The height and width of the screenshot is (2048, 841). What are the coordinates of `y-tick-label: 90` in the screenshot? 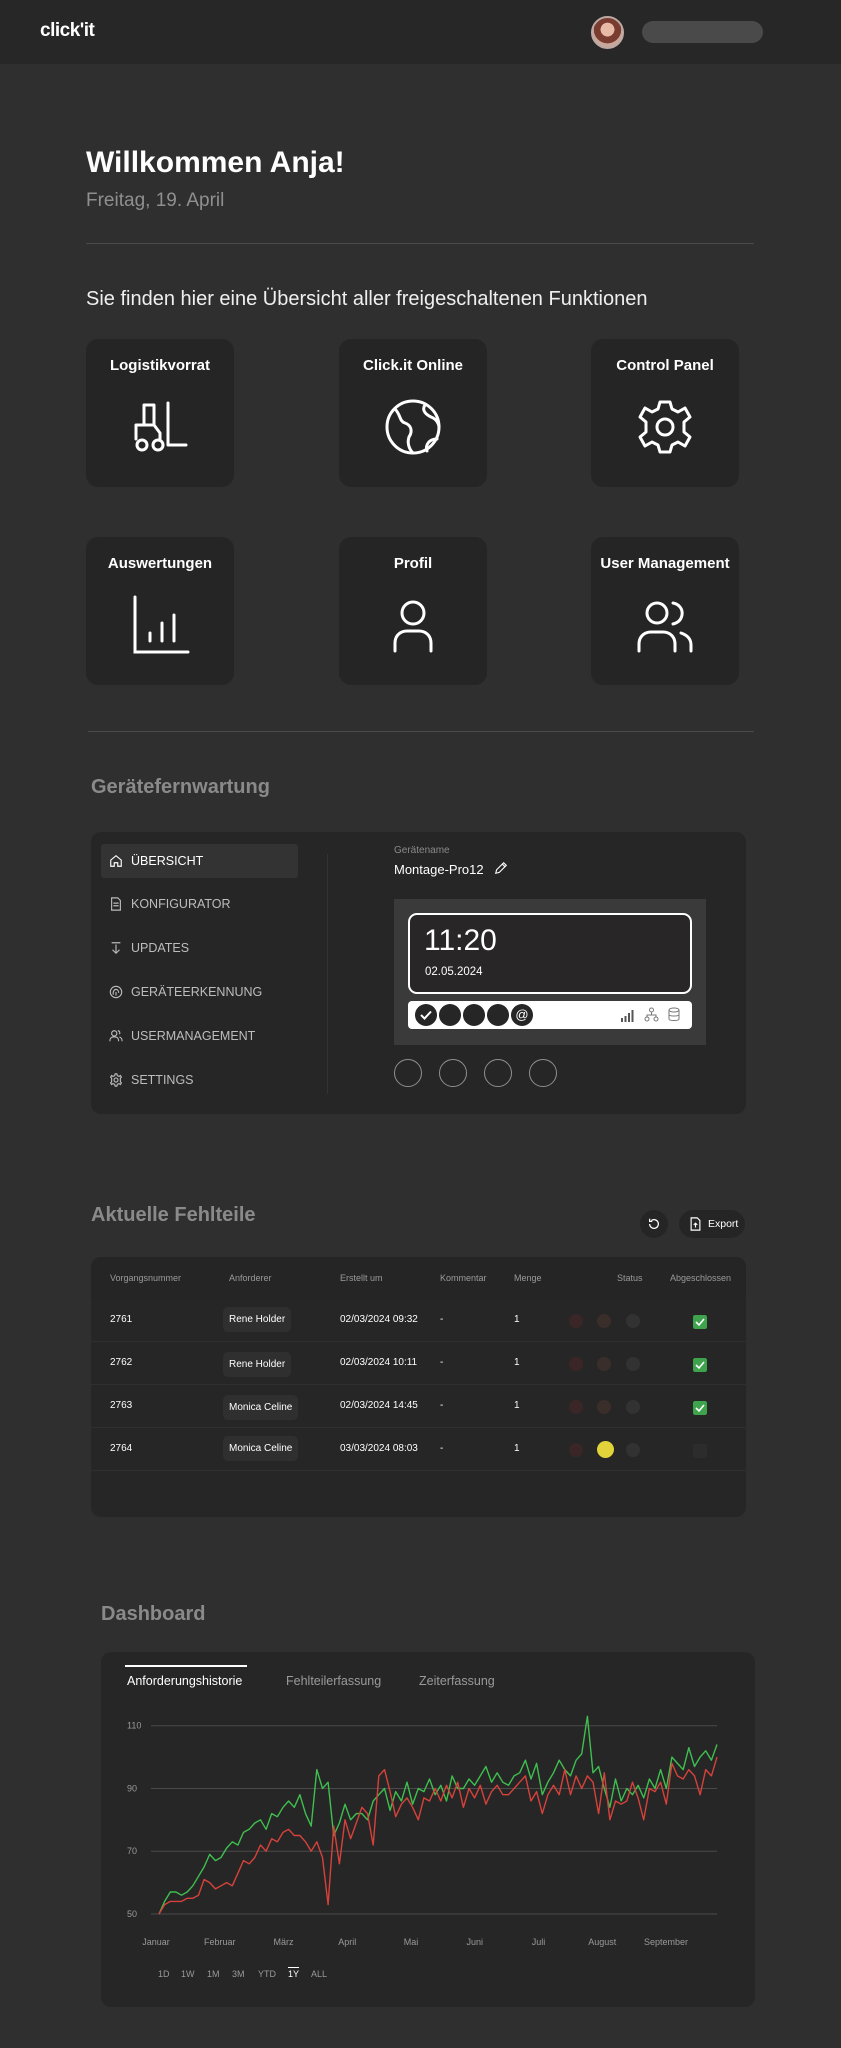 It's located at (132, 1788).